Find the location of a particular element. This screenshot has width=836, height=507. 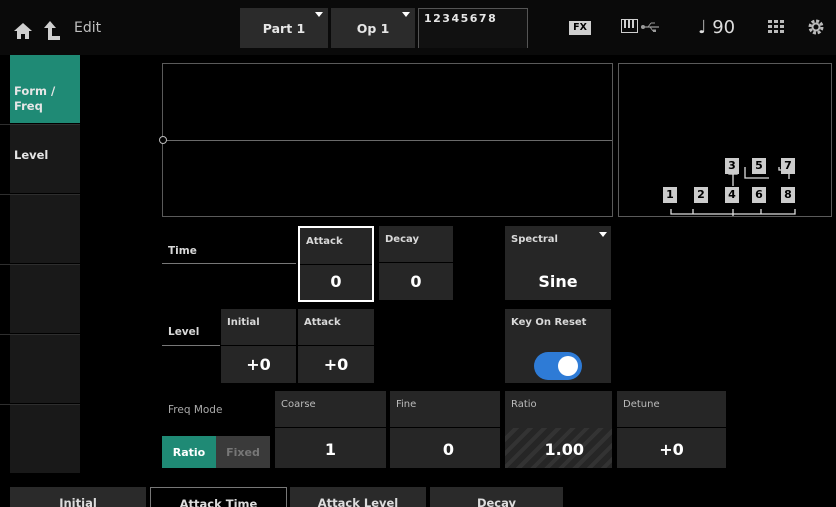

tab-attack-time: Attack Time is located at coordinates (218, 497).